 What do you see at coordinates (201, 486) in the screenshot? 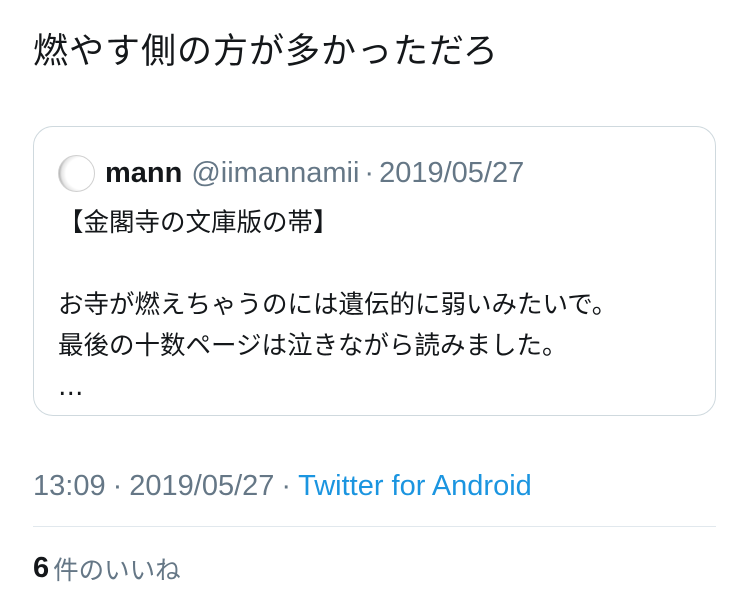
I see `tweet-date: 2019/05/27` at bounding box center [201, 486].